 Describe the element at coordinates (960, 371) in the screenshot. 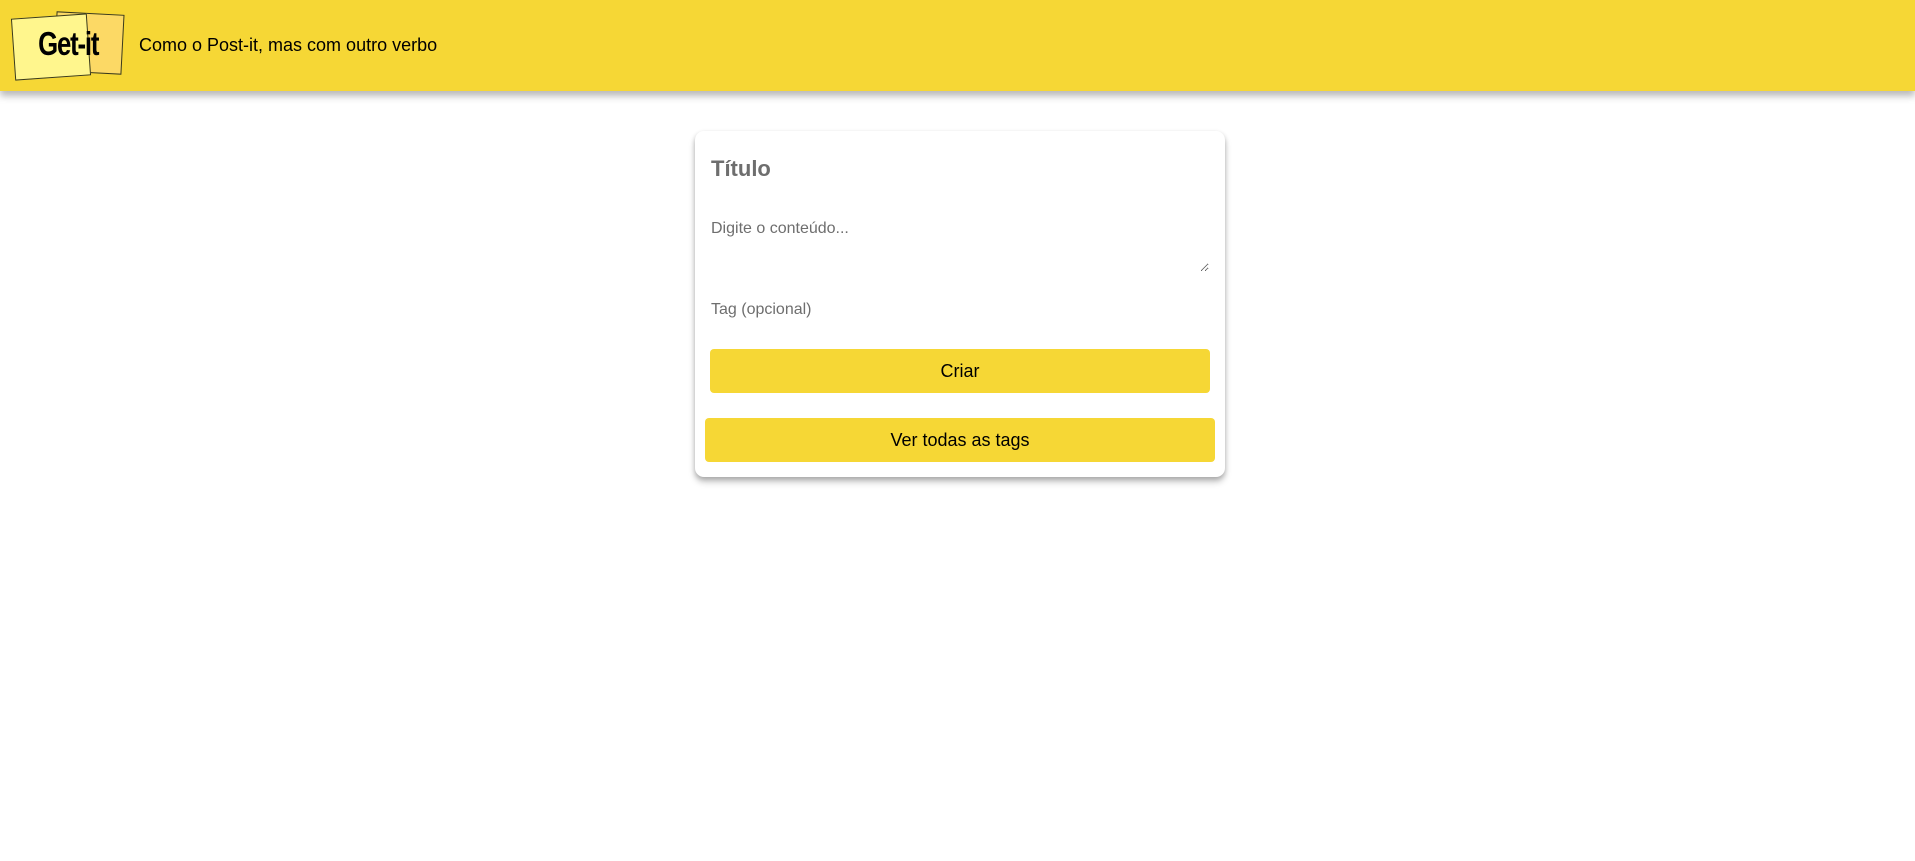

I see `create-button: Criar` at that location.